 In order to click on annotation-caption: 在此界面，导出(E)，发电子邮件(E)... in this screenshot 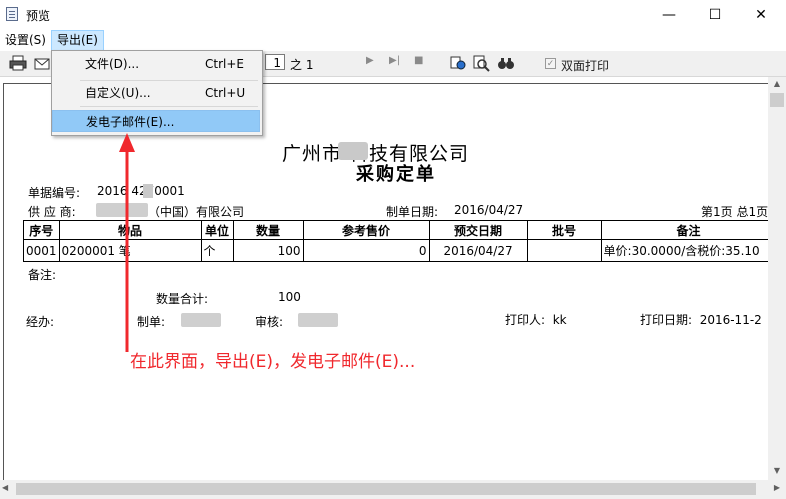, I will do `click(273, 362)`.